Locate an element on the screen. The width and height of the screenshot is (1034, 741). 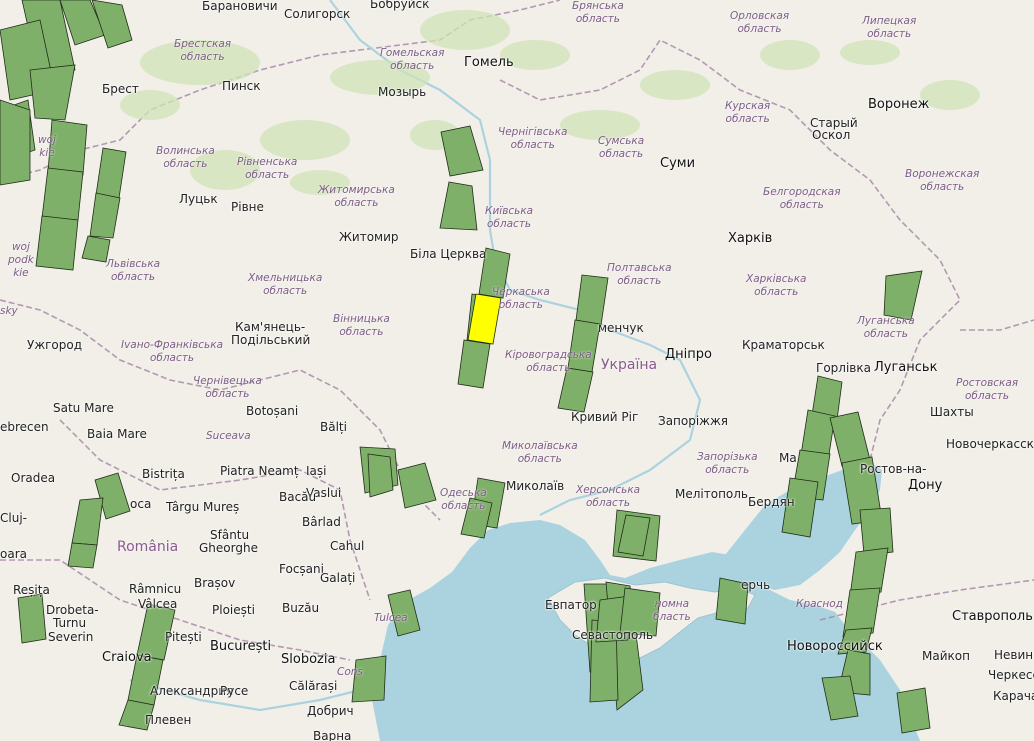
city-label: Евпатор is located at coordinates (571, 605).